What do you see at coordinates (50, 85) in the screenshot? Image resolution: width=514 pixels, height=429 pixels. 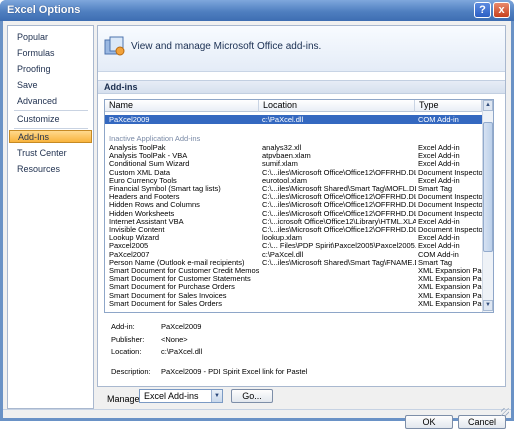 I see `sidebar-item-save: Save` at bounding box center [50, 85].